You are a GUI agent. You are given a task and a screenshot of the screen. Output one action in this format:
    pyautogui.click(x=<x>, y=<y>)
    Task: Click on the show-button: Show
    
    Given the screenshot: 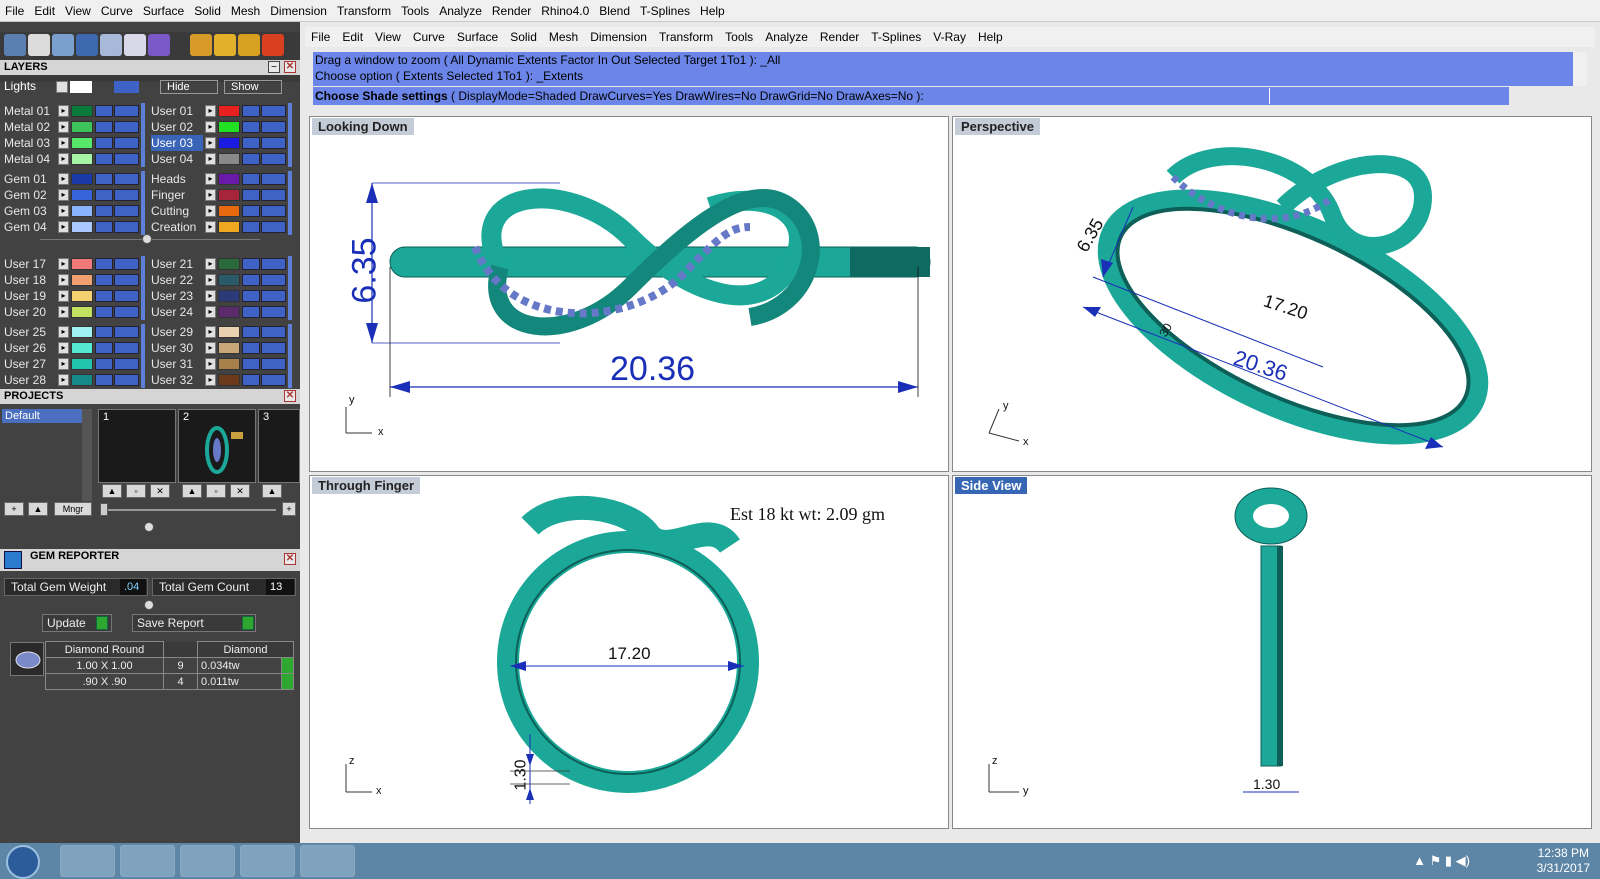 What is the action you would take?
    pyautogui.click(x=253, y=87)
    